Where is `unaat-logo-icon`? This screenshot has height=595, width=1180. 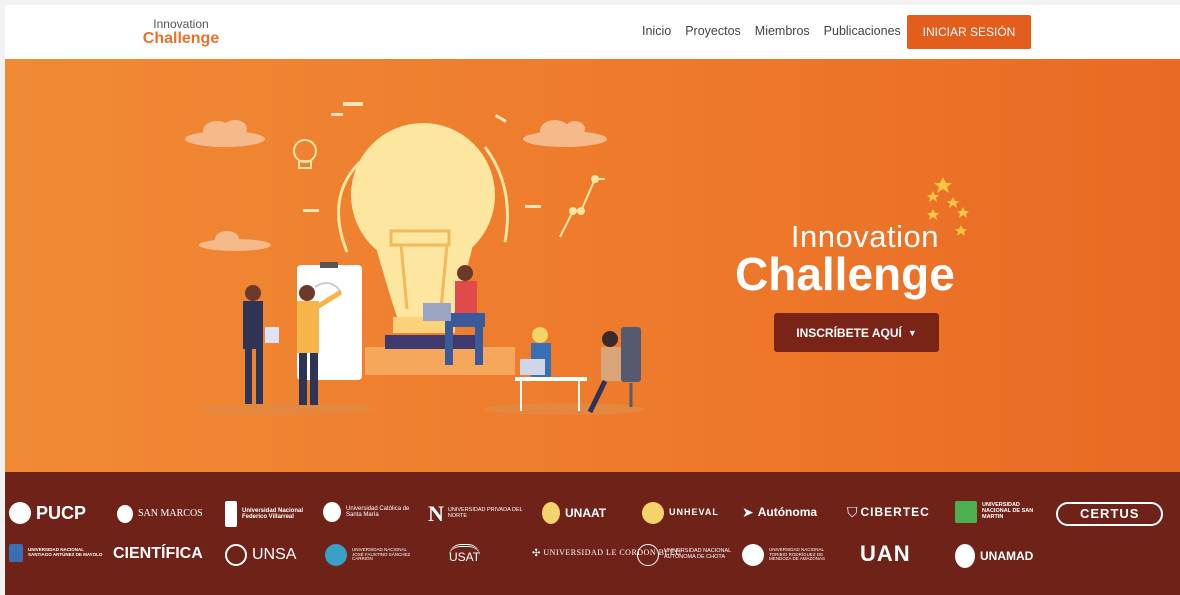 unaat-logo-icon is located at coordinates (551, 513).